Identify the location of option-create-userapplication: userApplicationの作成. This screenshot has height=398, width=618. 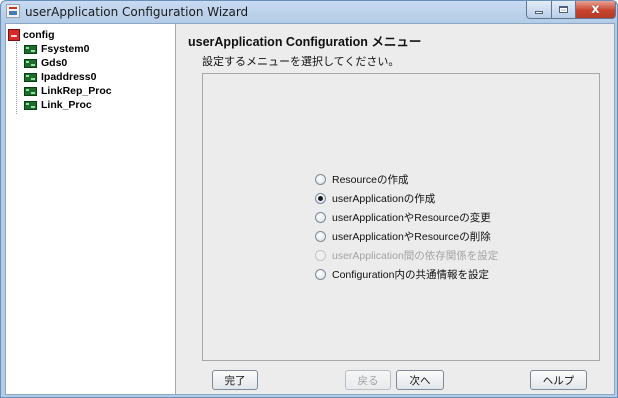
(375, 198).